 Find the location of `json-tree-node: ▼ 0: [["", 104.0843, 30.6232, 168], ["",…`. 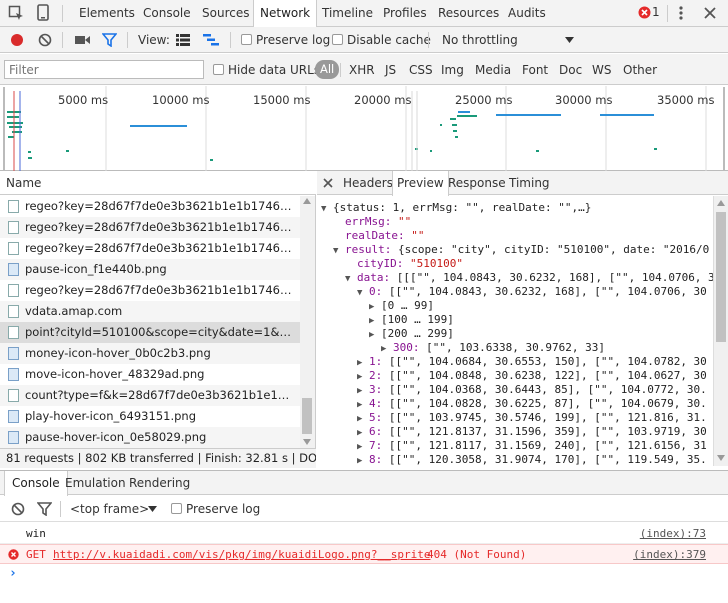

json-tree-node: ▼ 0: [["", 104.0843, 30.6232, 168], ["",… is located at coordinates (532, 291).